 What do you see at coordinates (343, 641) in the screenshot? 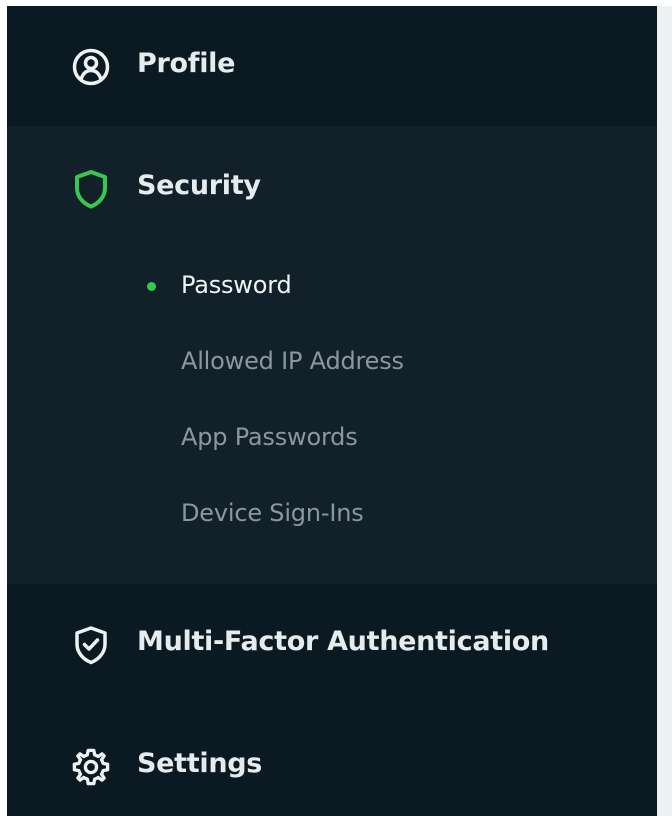
I see `sidebar-item-label: Multi-Factor Authentication` at bounding box center [343, 641].